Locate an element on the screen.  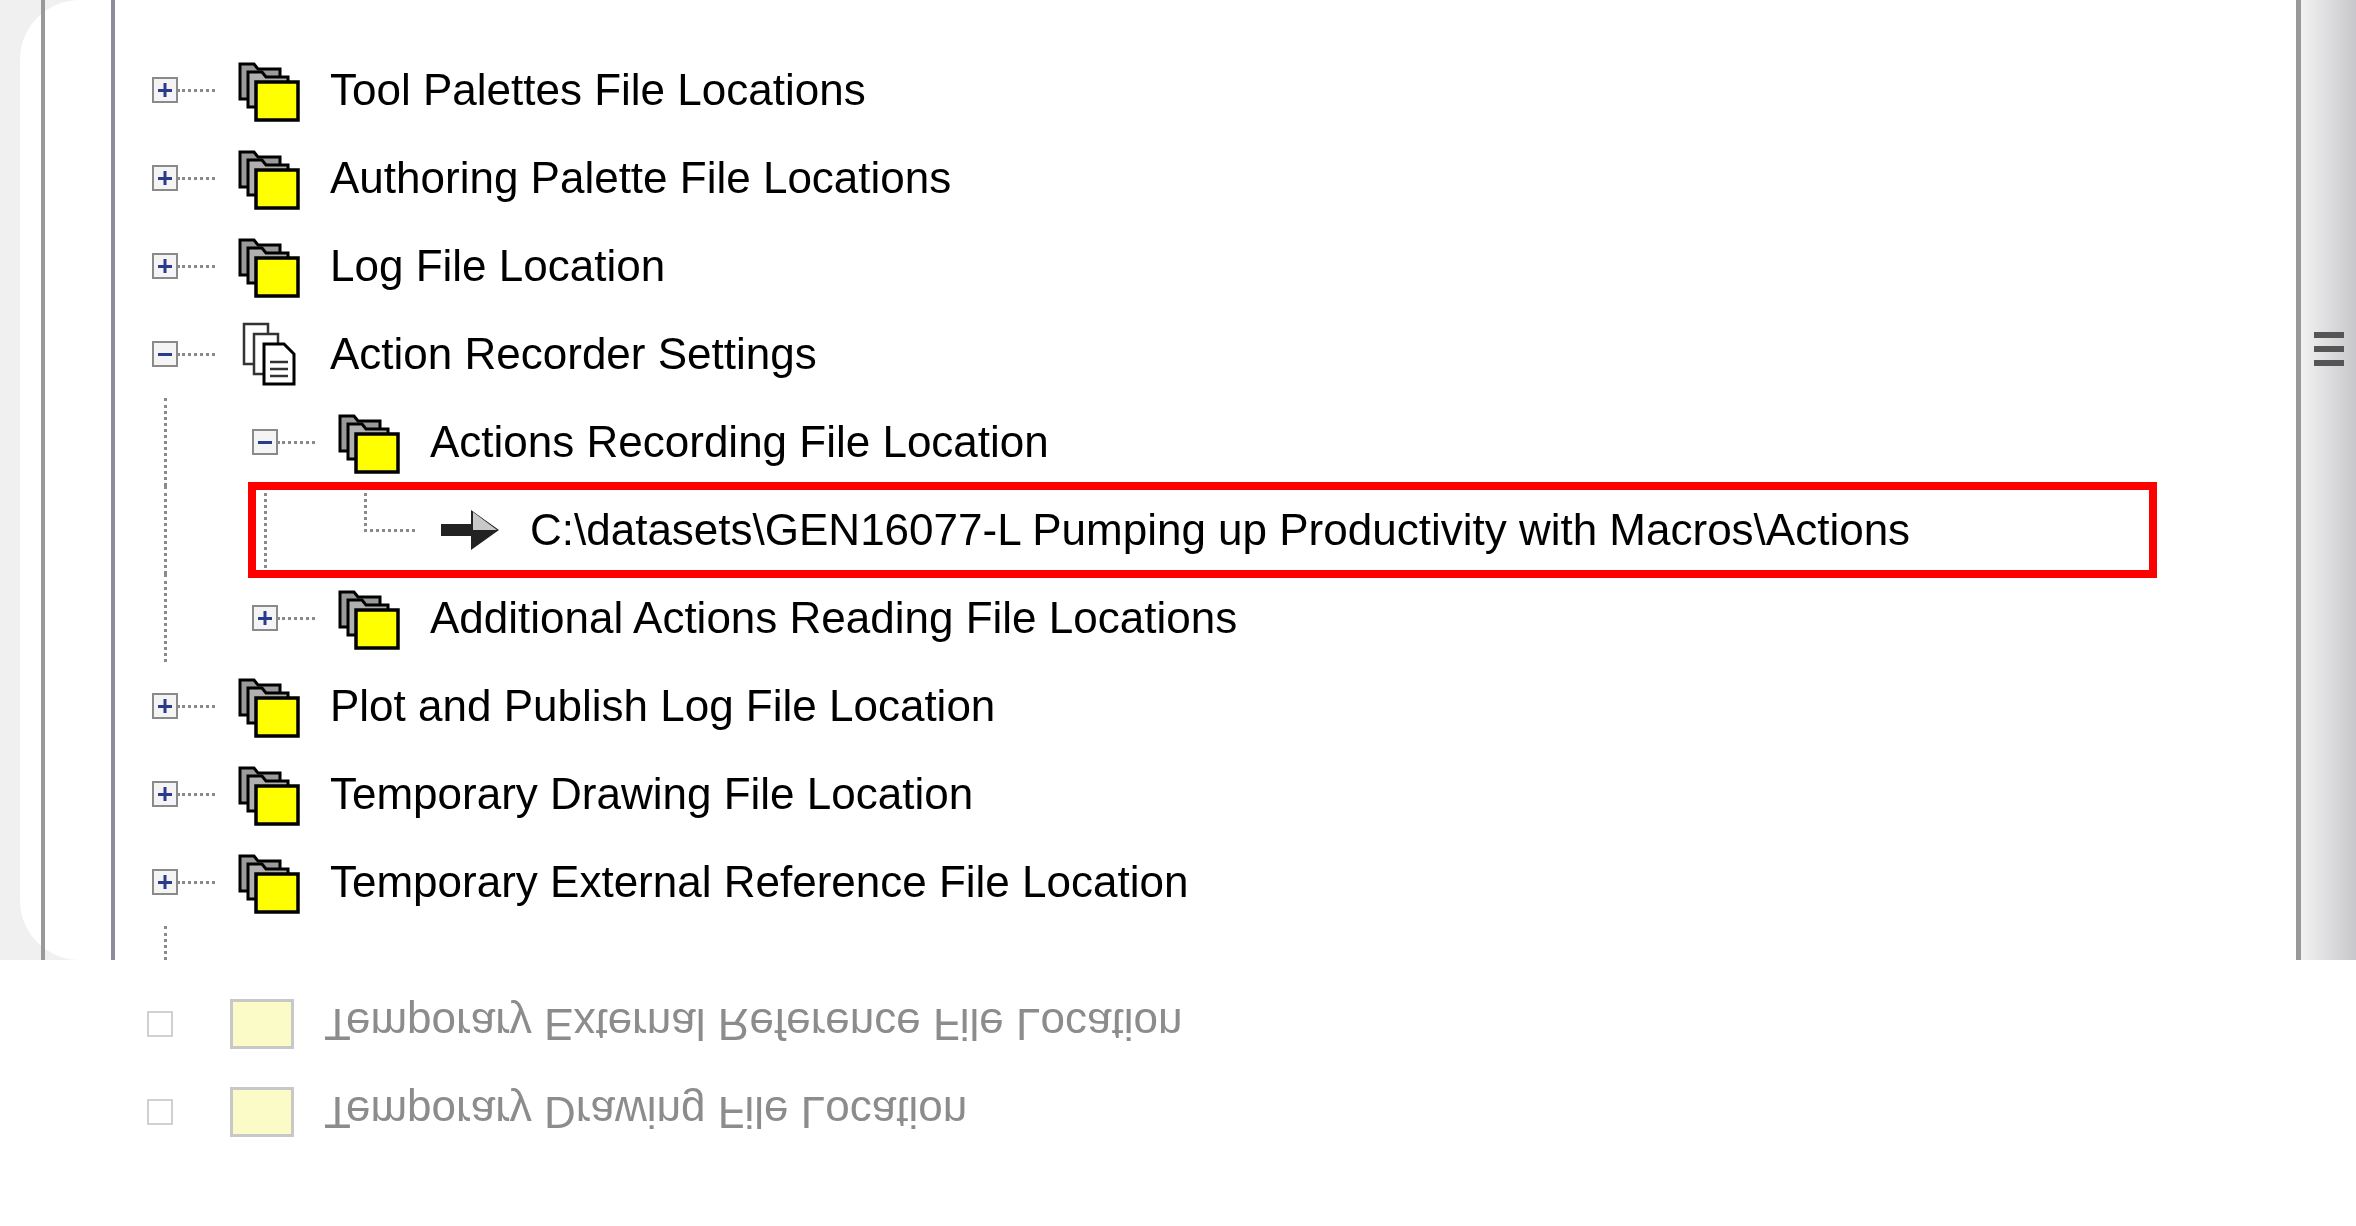
tree-item-label: Temporary Drawing File Location is located at coordinates (652, 794).